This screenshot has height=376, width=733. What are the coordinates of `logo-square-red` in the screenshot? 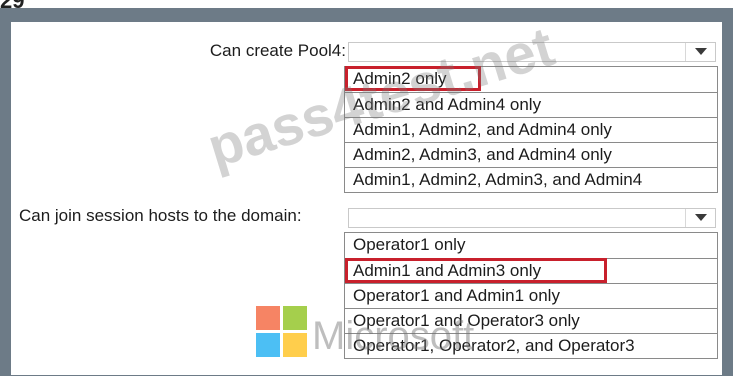 It's located at (268, 318).